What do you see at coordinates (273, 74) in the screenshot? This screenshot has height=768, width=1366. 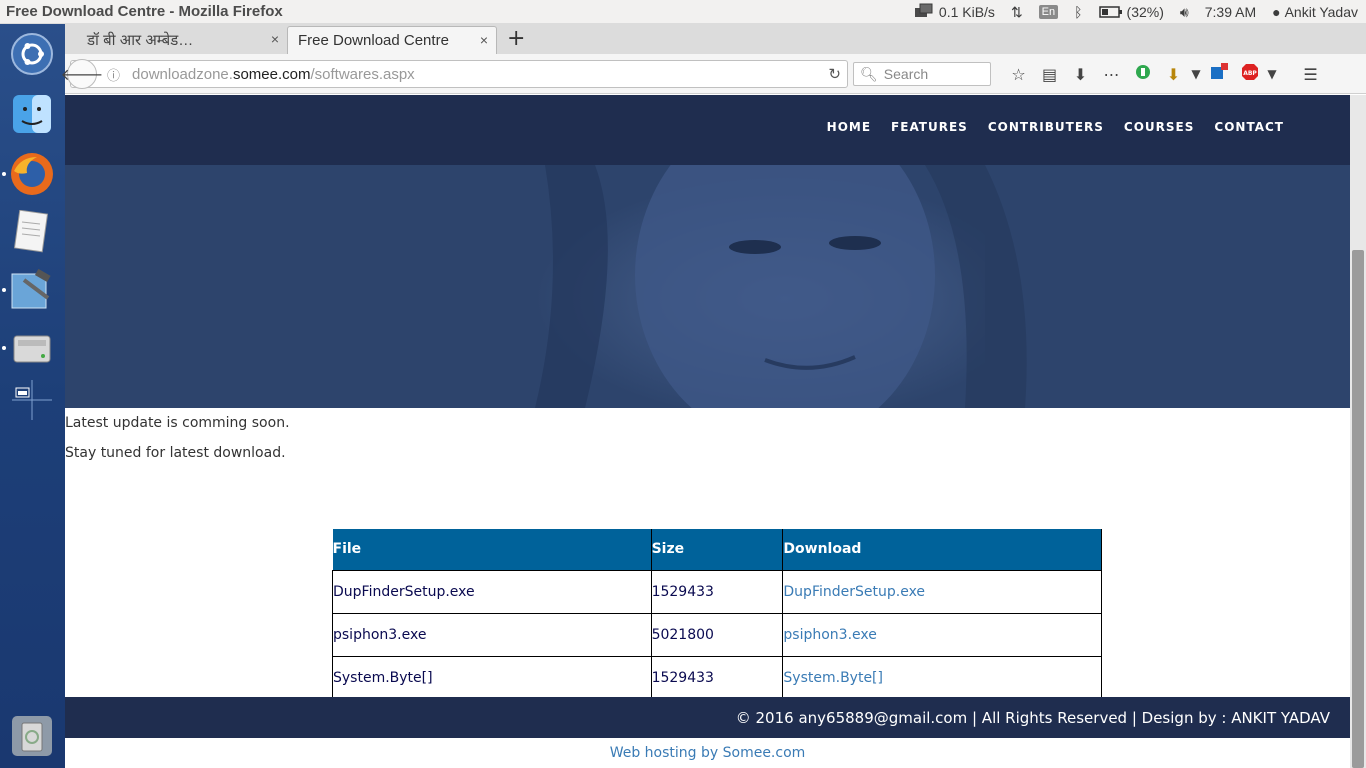 I see `url-text: downloadzone.somee.com/softwares.aspx` at bounding box center [273, 74].